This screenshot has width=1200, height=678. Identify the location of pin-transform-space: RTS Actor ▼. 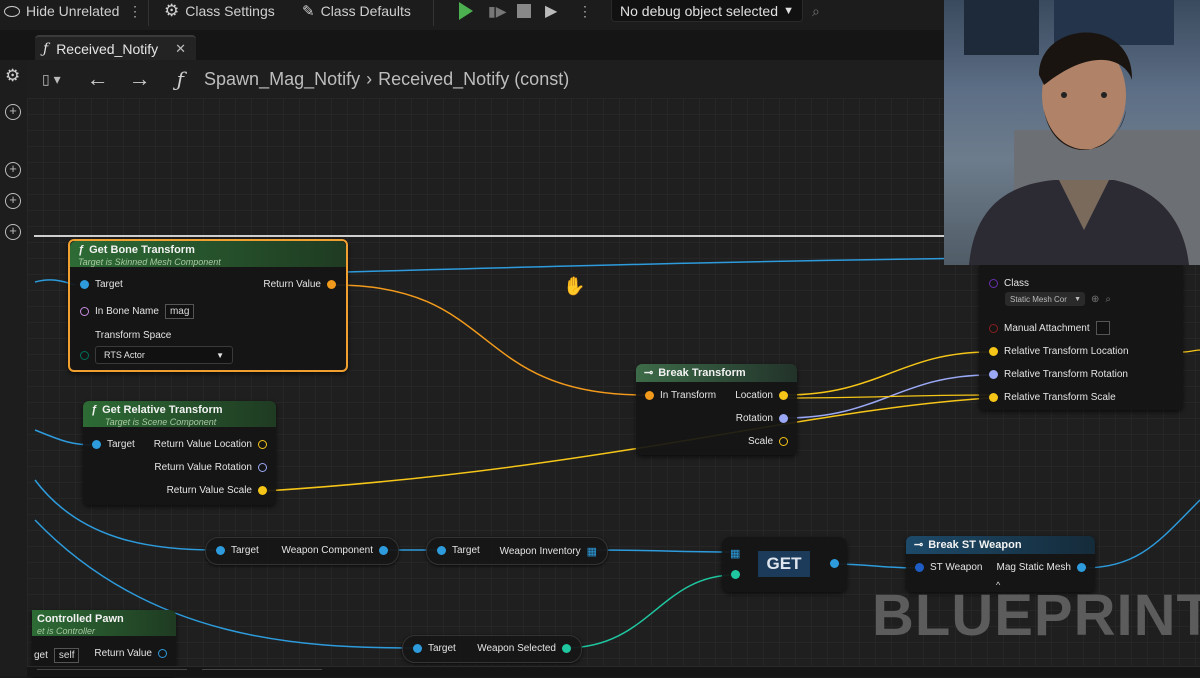
(156, 355).